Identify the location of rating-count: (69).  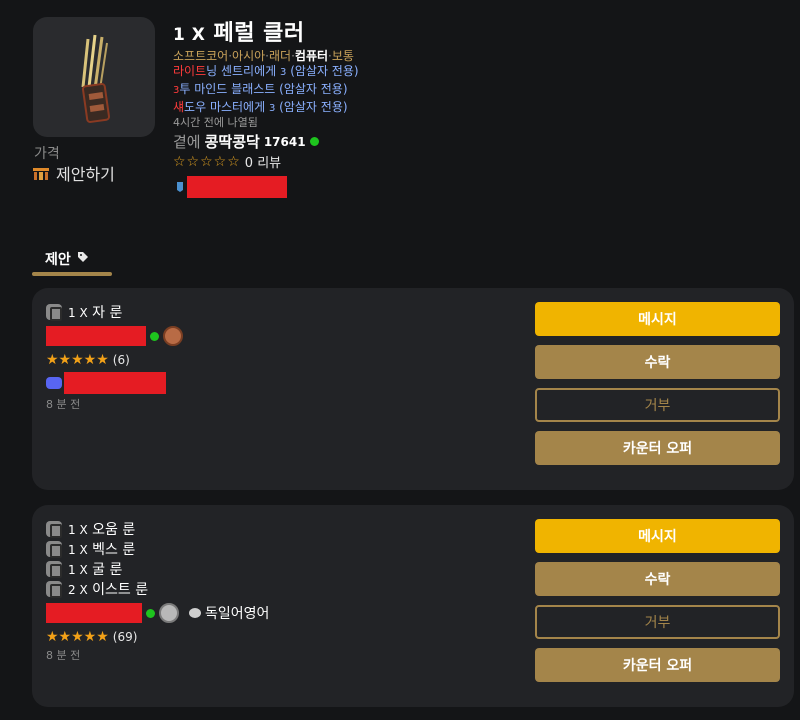
(125, 637).